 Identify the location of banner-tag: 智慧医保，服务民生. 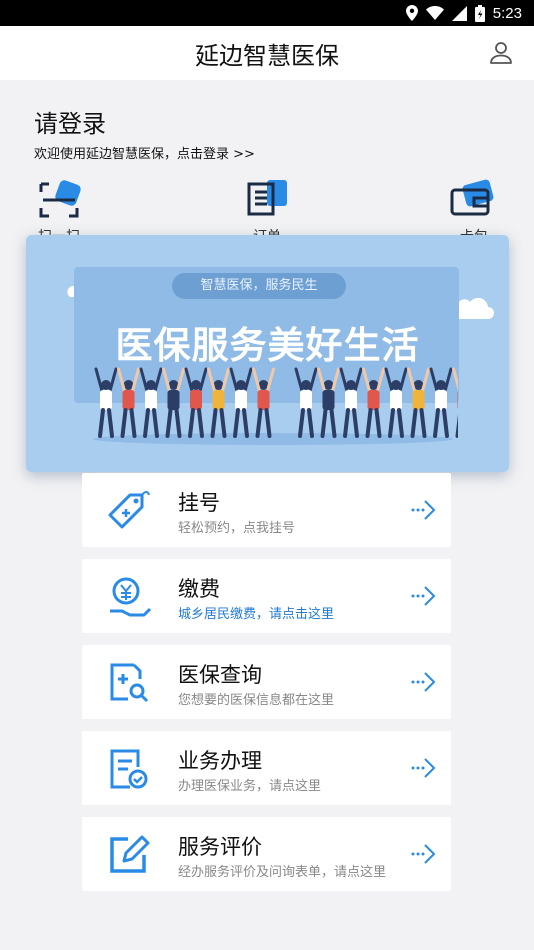
(259, 286).